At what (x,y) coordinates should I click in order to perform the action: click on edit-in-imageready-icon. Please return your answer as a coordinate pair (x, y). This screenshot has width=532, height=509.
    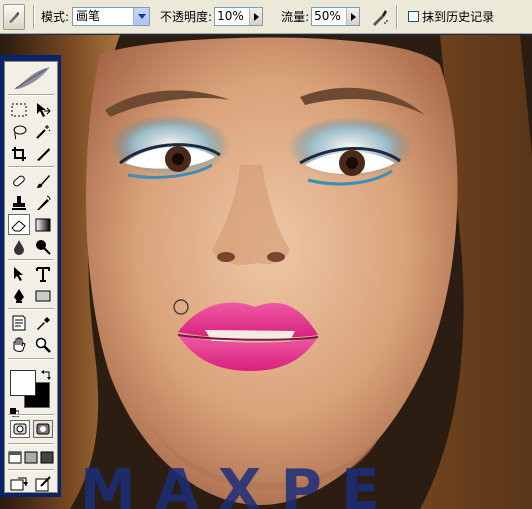
    Looking at the image, I should click on (43, 483).